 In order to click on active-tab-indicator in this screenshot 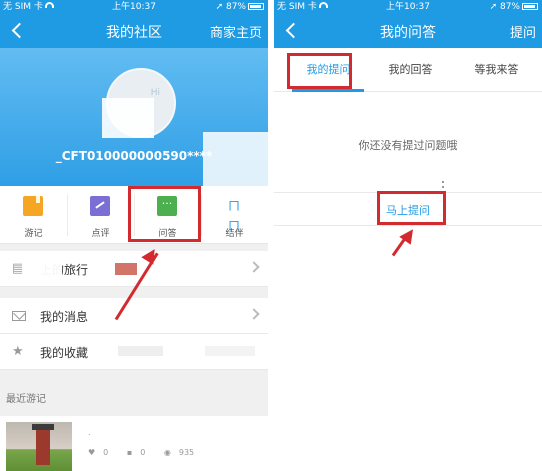, I will do `click(328, 90)`.